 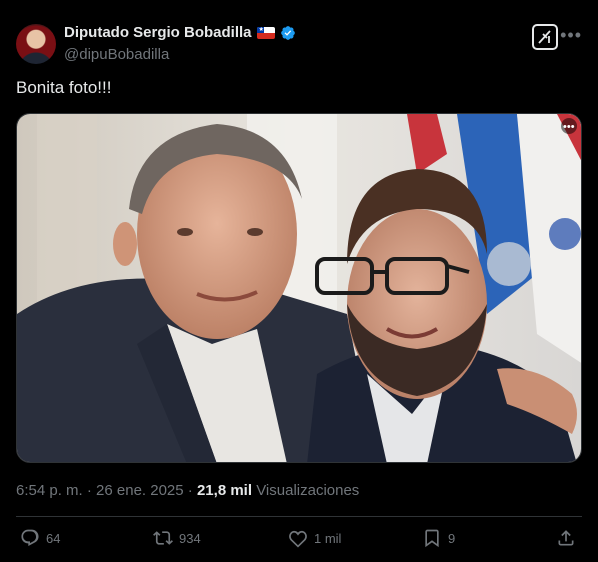 What do you see at coordinates (30, 538) in the screenshot?
I see `reply-icon` at bounding box center [30, 538].